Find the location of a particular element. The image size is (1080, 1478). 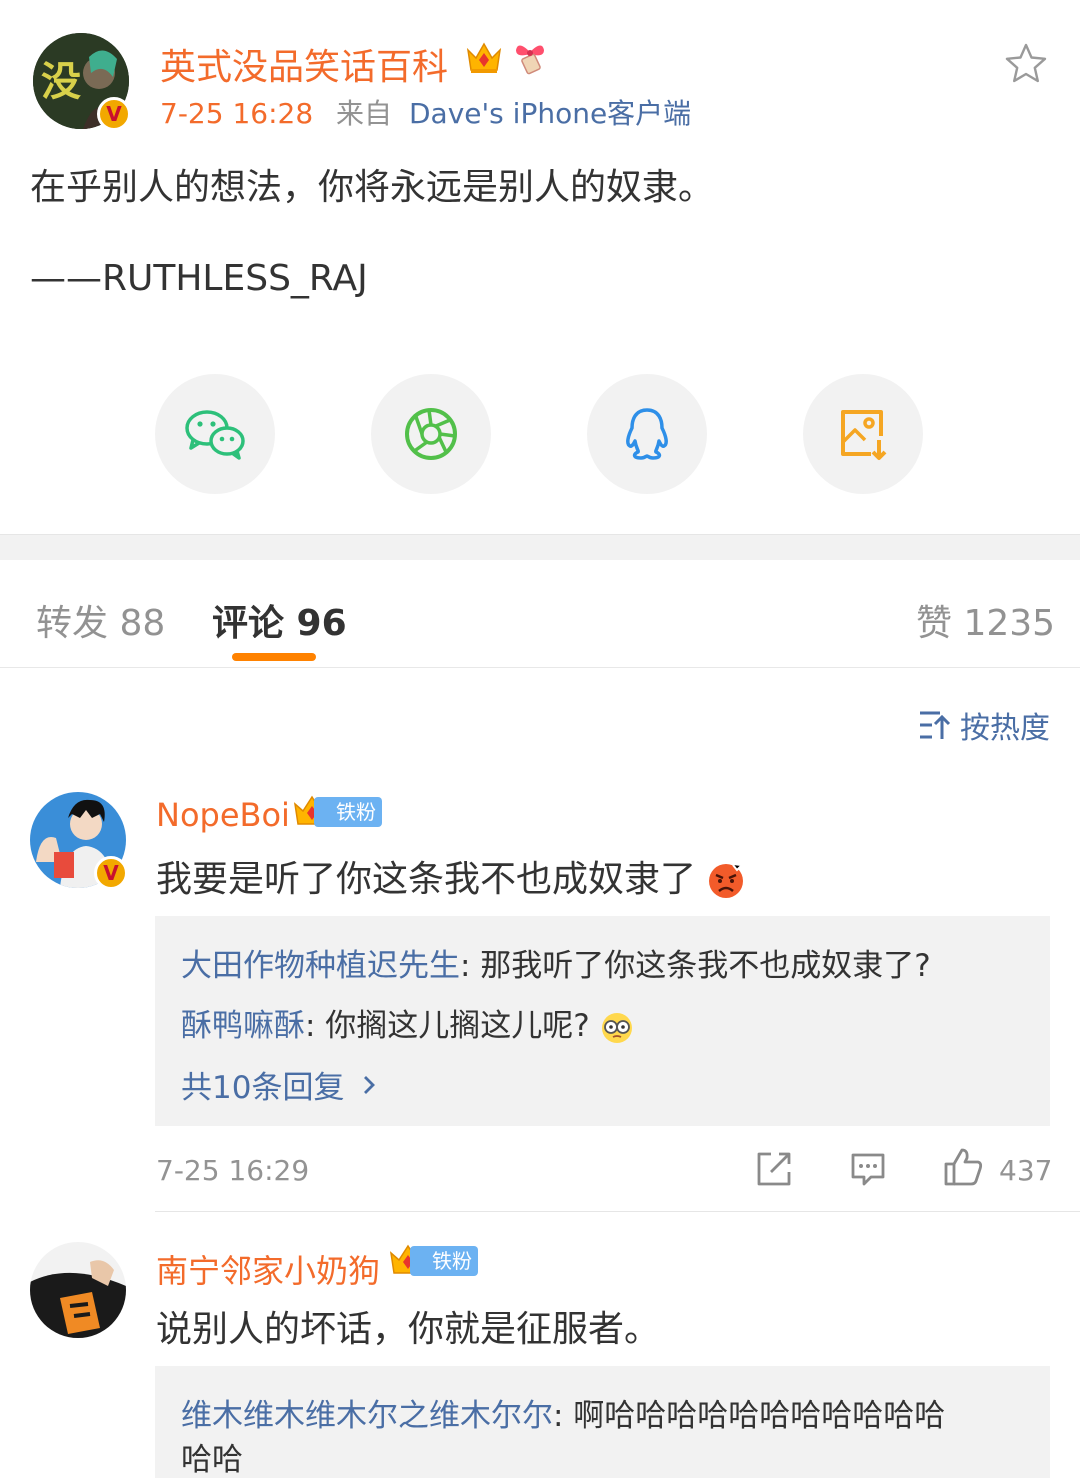

comment-username: 南宁邻家小奶狗 is located at coordinates (268, 1269).